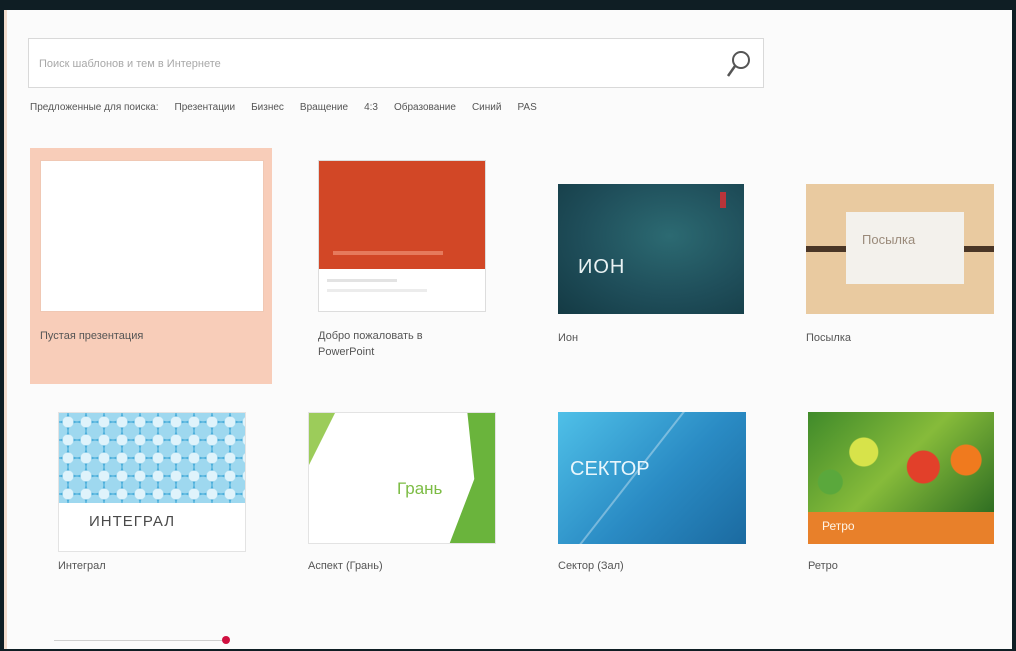  I want to click on more-themes-divider, so click(142, 643).